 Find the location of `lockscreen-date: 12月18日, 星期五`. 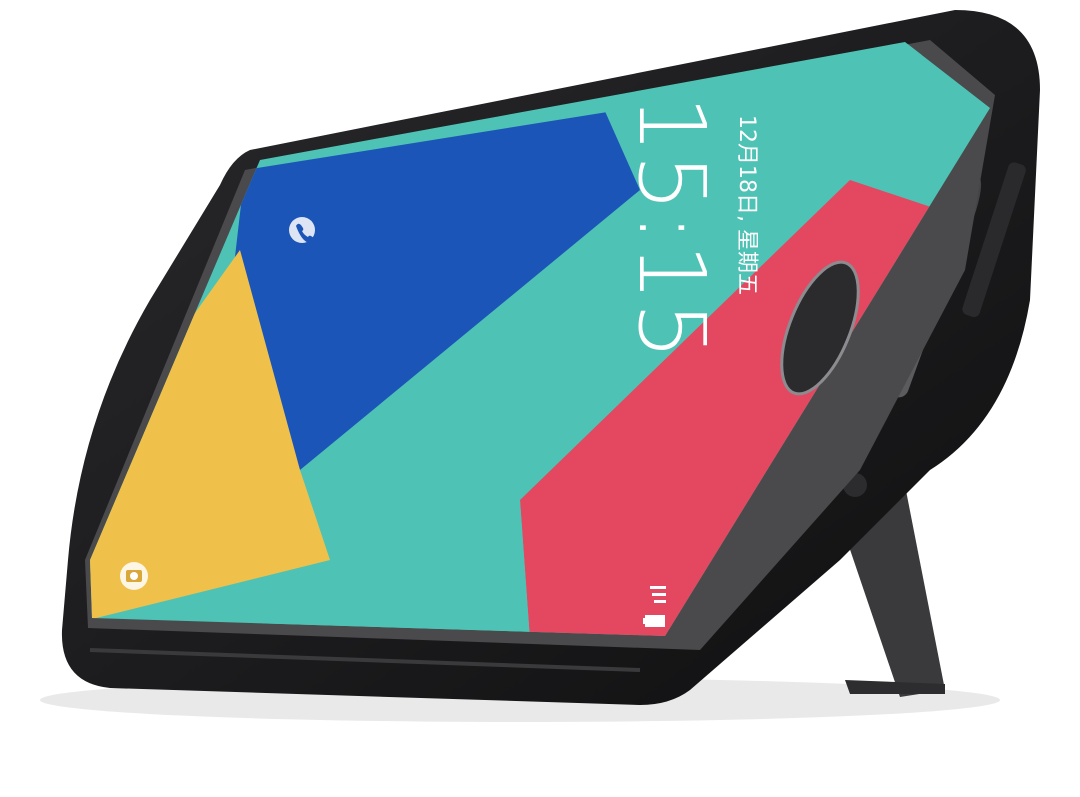

lockscreen-date: 12月18日, 星期五 is located at coordinates (746, 205).